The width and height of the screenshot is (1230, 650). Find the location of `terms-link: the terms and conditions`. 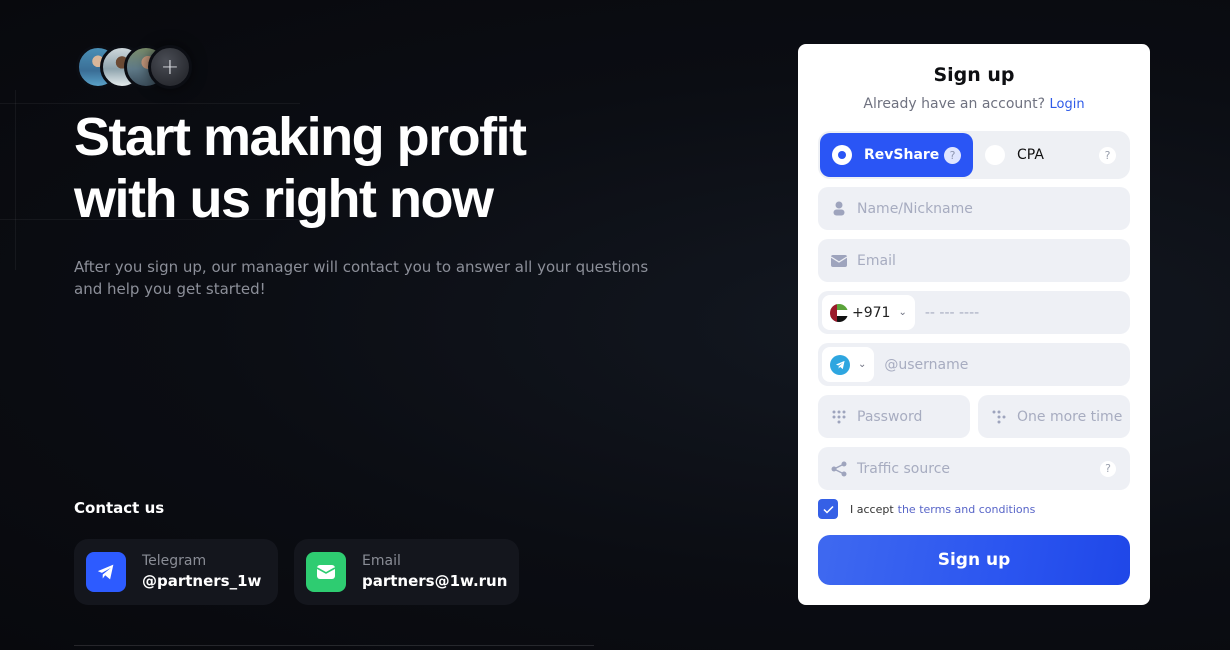

terms-link: the terms and conditions is located at coordinates (967, 509).